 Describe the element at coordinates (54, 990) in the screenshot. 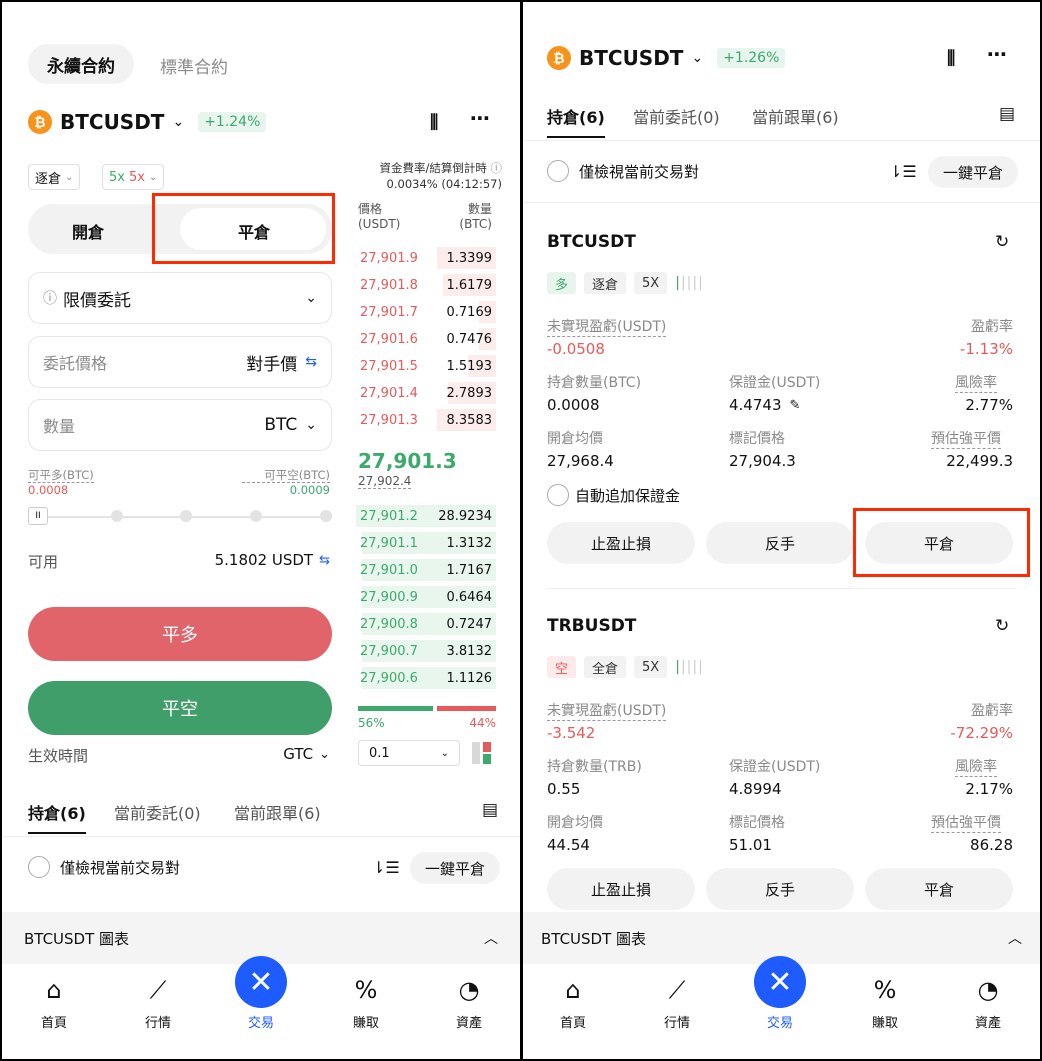

I see `home-icon: ⌂` at that location.